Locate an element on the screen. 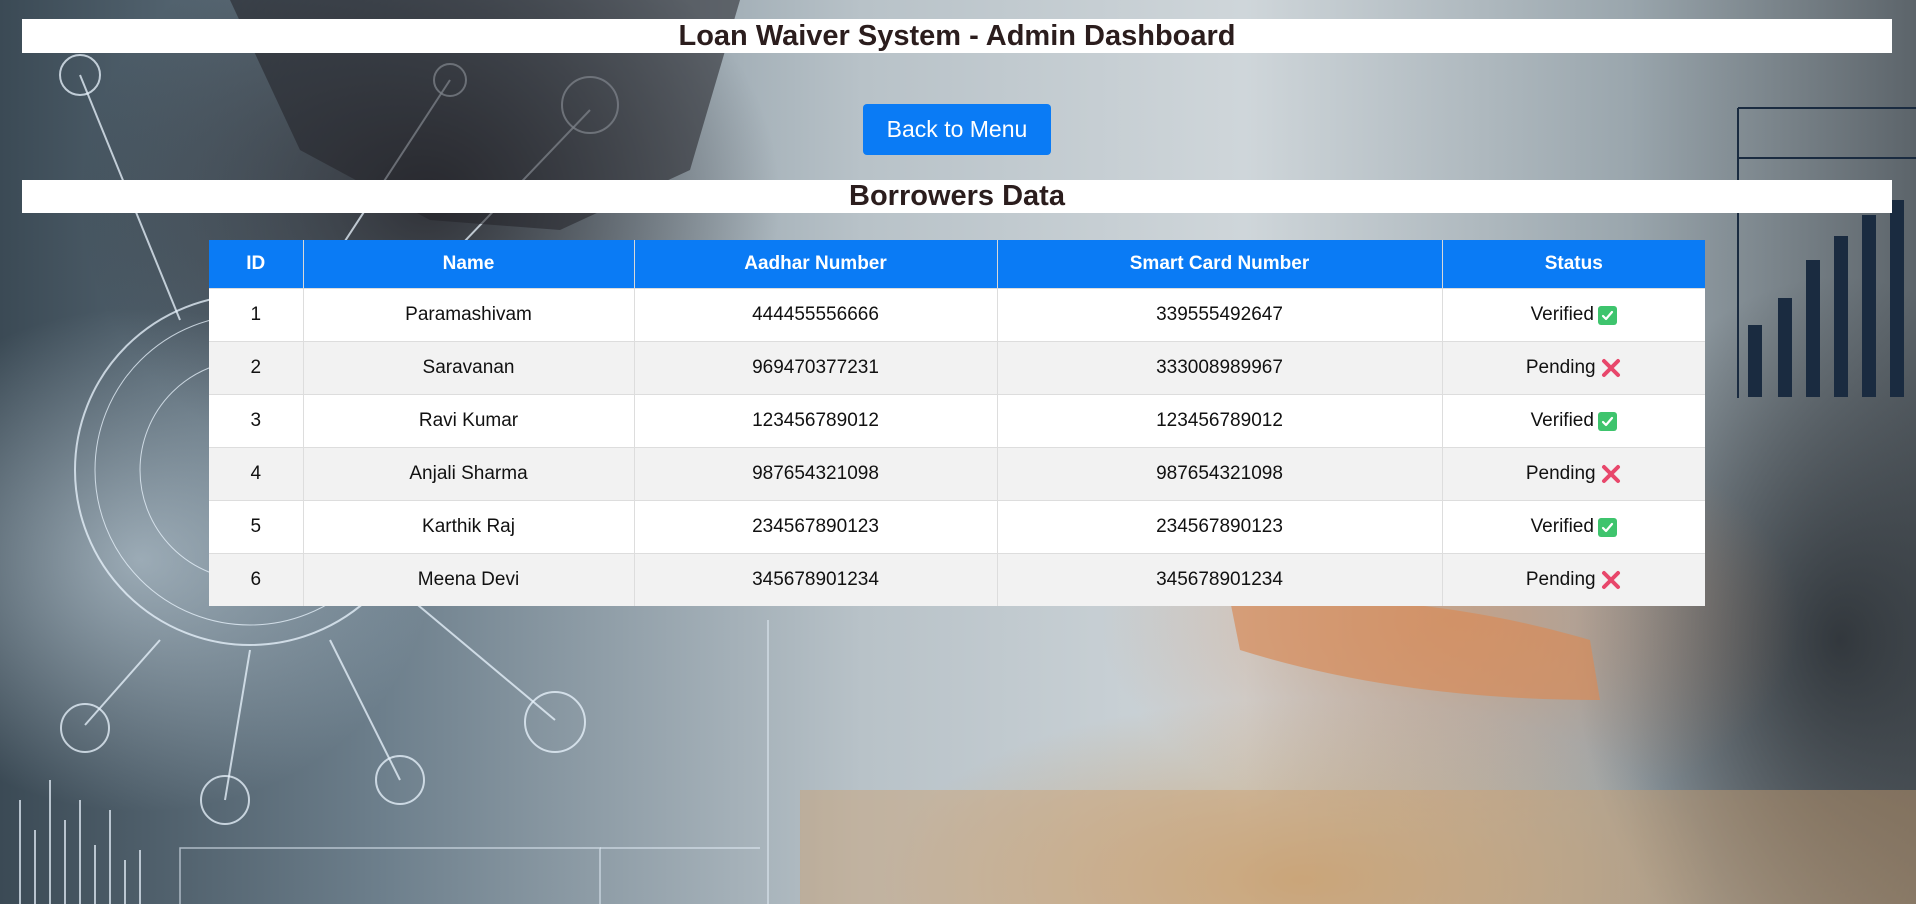 This screenshot has height=904, width=1916. cell-name: Meena Devi is located at coordinates (469, 579).